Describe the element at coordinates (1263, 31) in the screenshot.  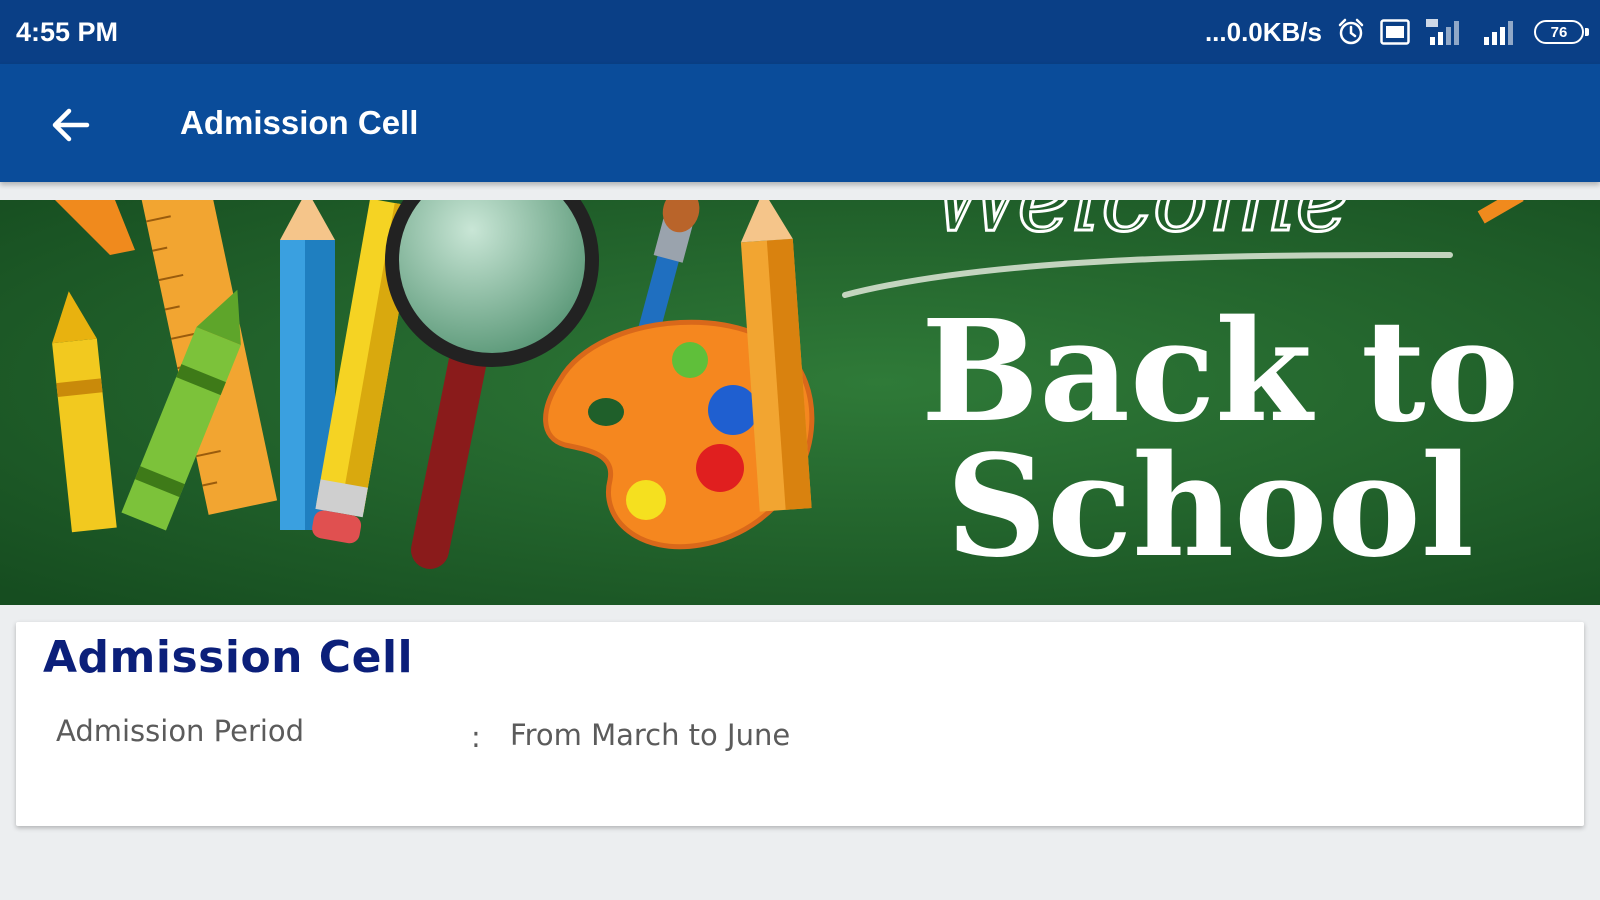
I see `network-speed: ...0.0KB/s` at that location.